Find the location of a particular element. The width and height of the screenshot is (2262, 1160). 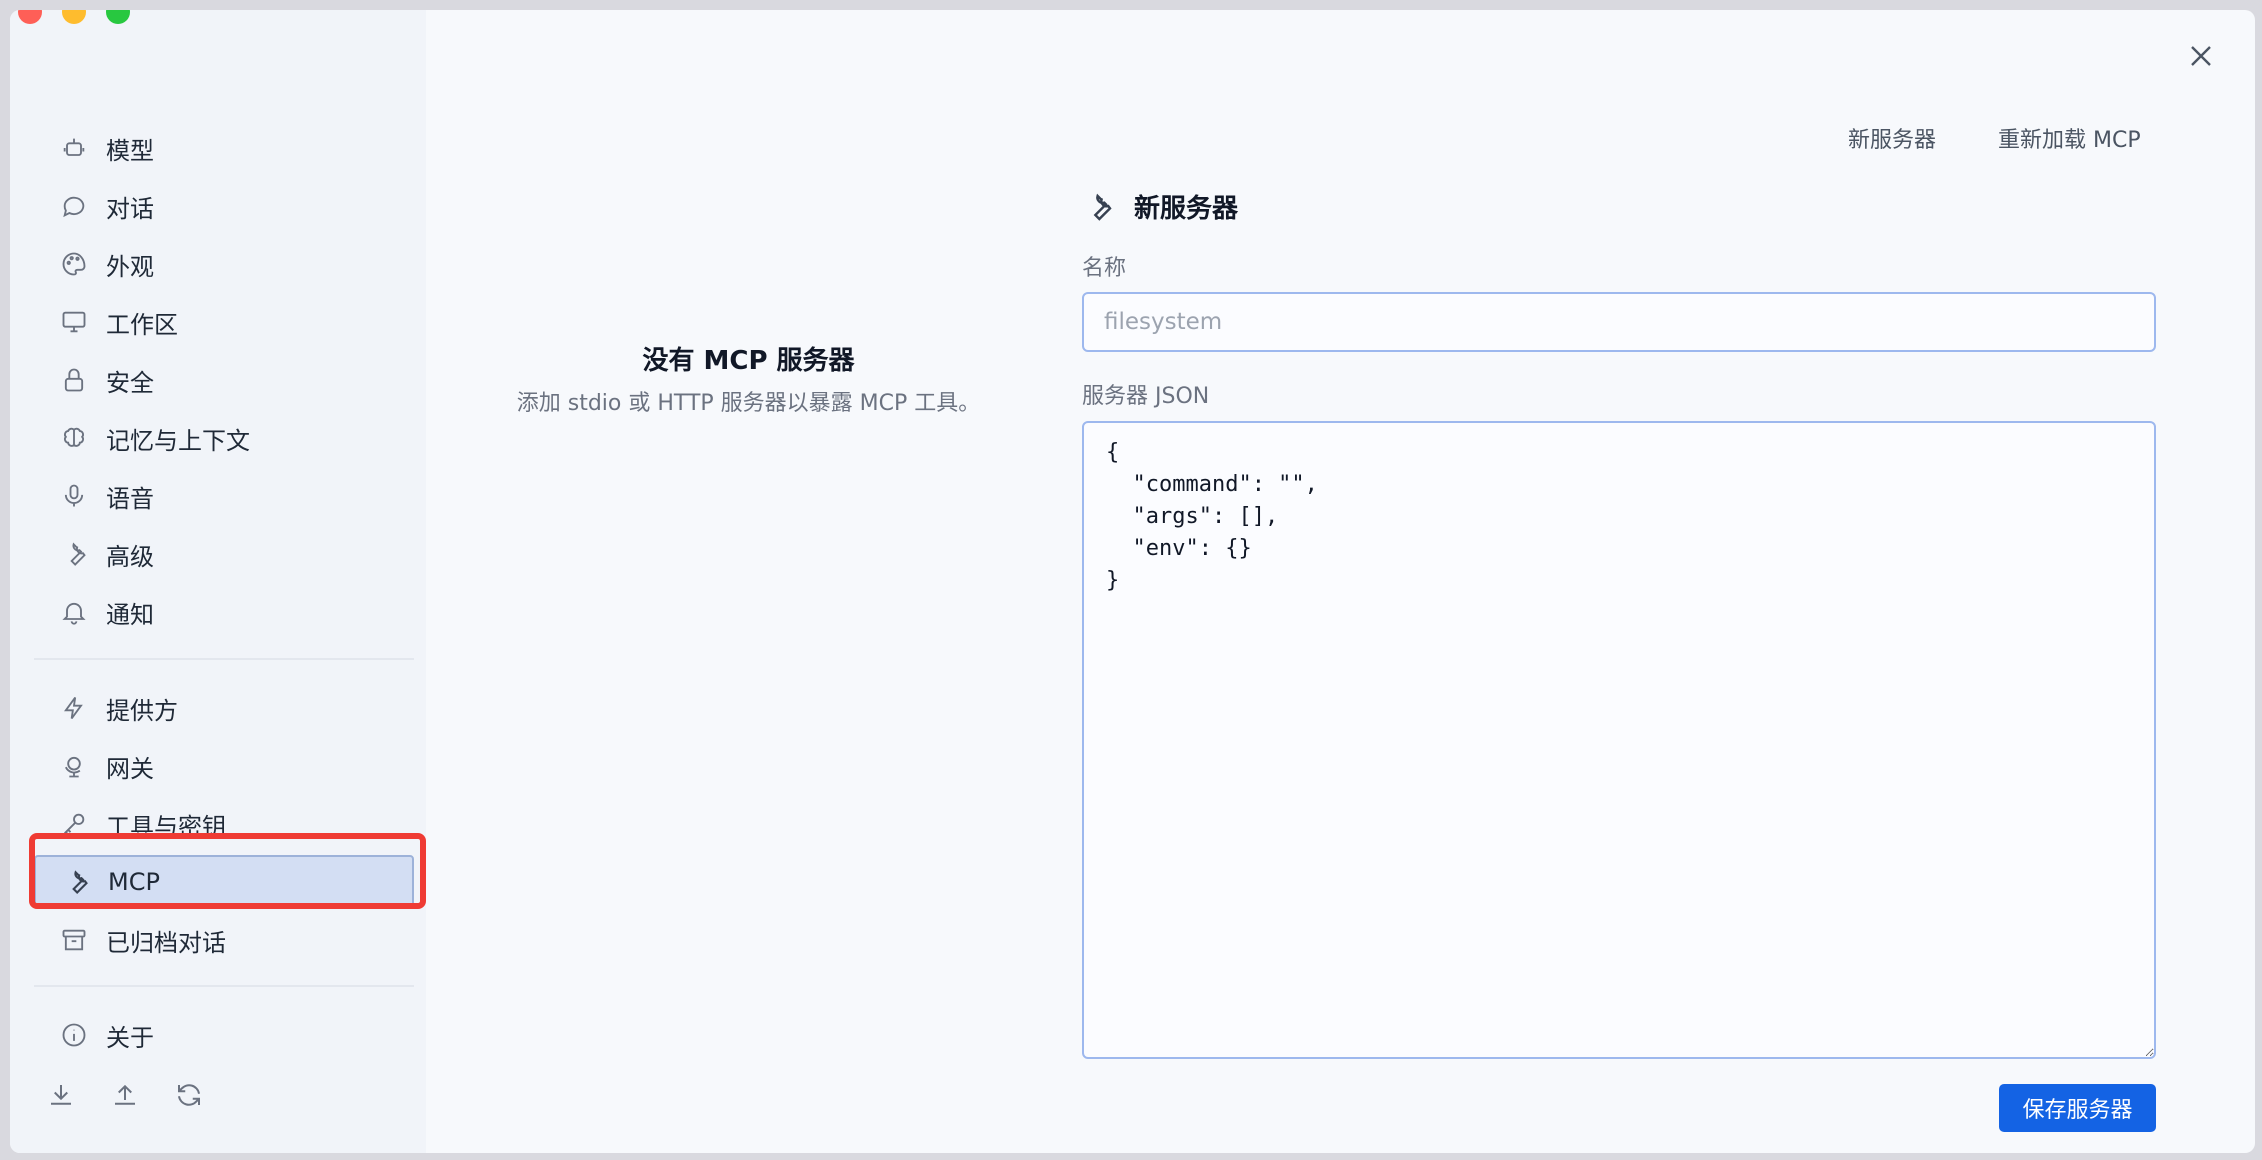

minimize-window-button is located at coordinates (74, 17).